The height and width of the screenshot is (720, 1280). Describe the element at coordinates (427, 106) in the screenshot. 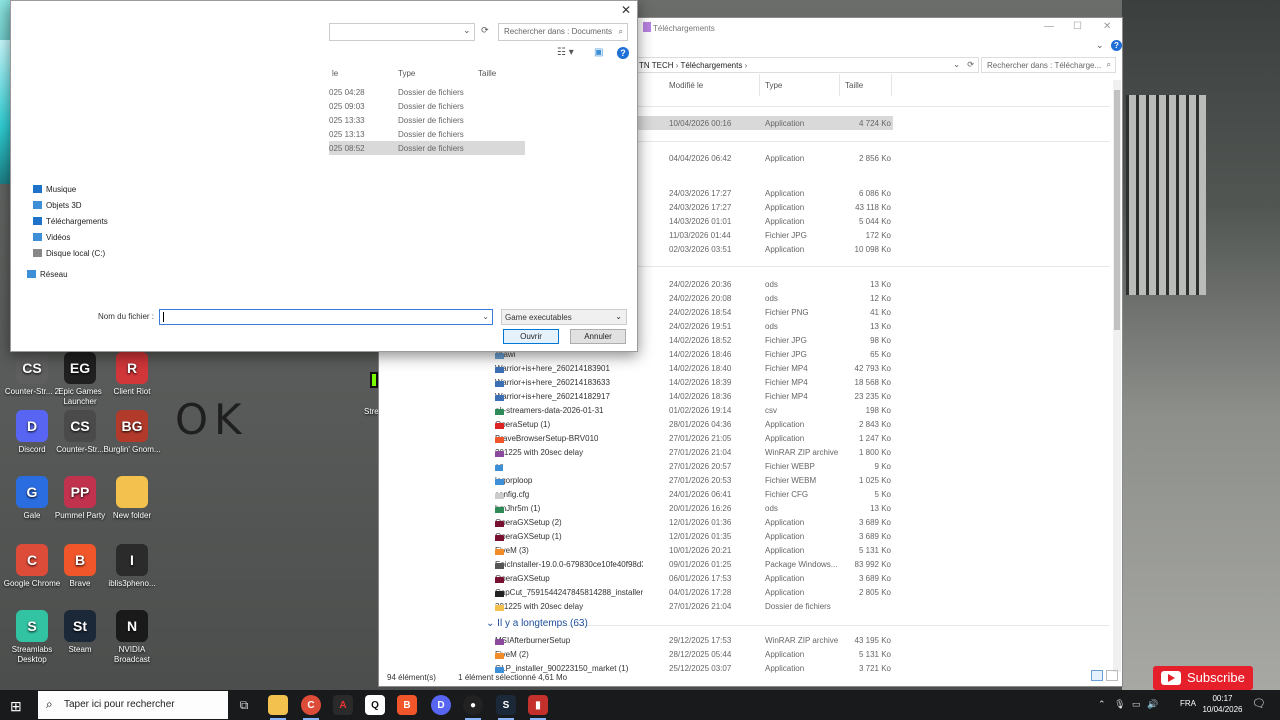

I see `dialog-file-row: 025 09:03 Dossier de fichiers` at that location.